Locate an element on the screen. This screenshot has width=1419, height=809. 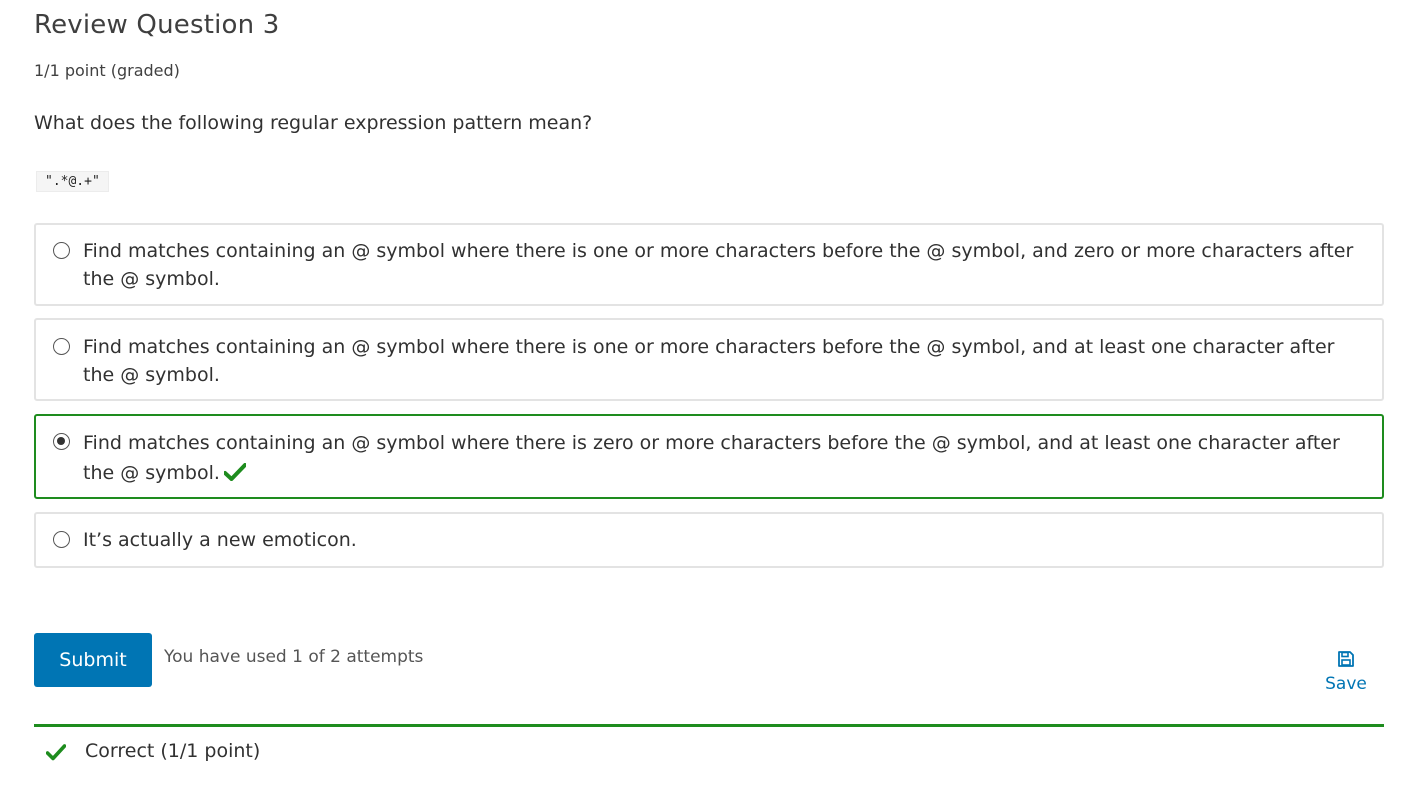
attempts-text: You have used 1 of 2 attempts is located at coordinates (294, 657).